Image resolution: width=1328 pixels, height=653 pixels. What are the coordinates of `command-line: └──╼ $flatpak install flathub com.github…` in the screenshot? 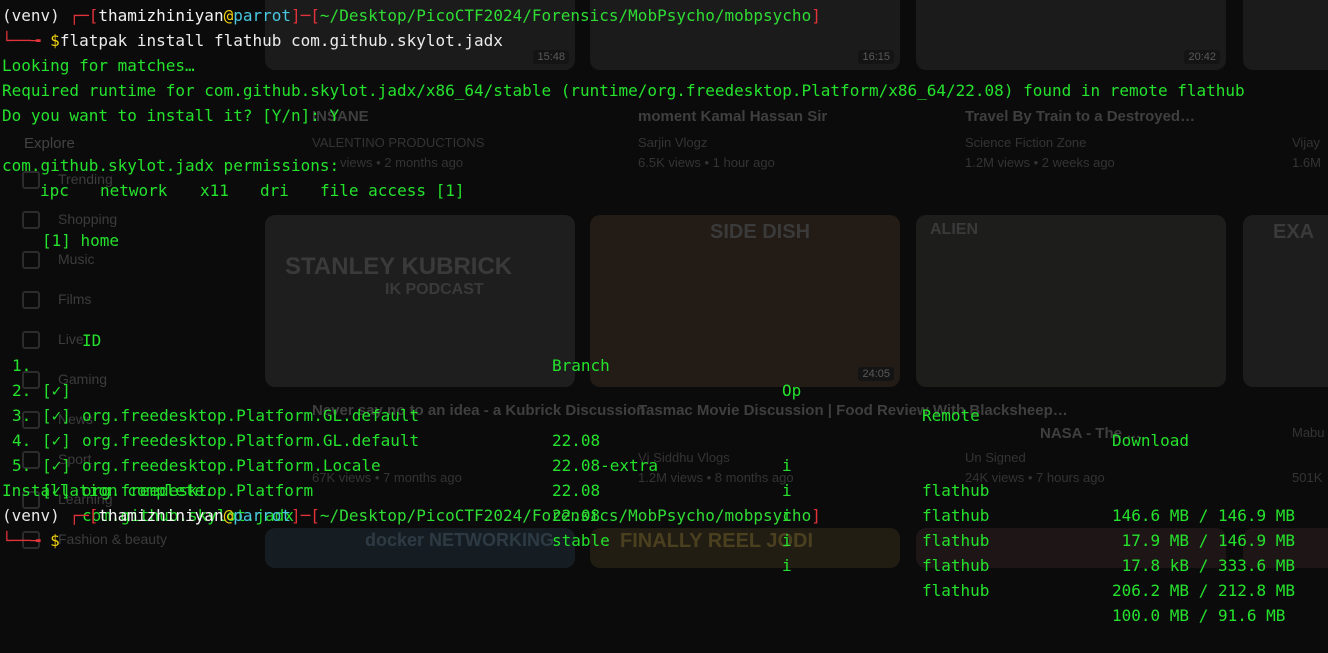 It's located at (252, 40).